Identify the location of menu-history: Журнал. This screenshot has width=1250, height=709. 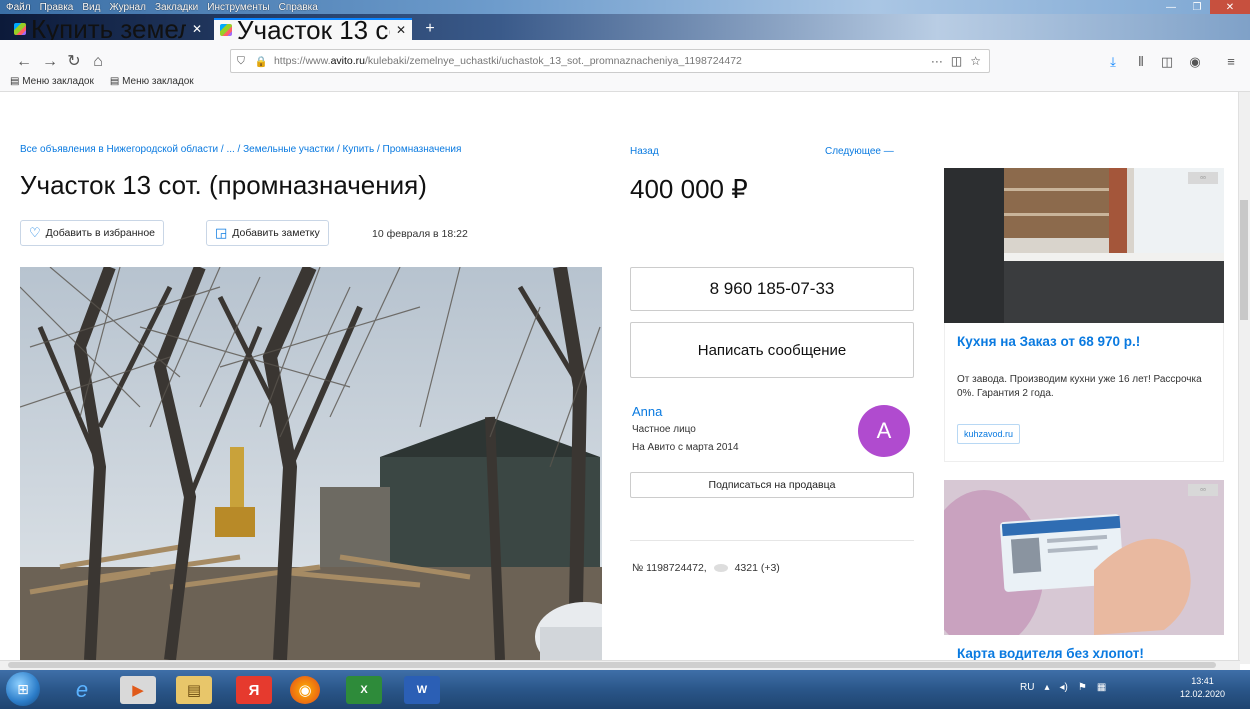
(127, 7).